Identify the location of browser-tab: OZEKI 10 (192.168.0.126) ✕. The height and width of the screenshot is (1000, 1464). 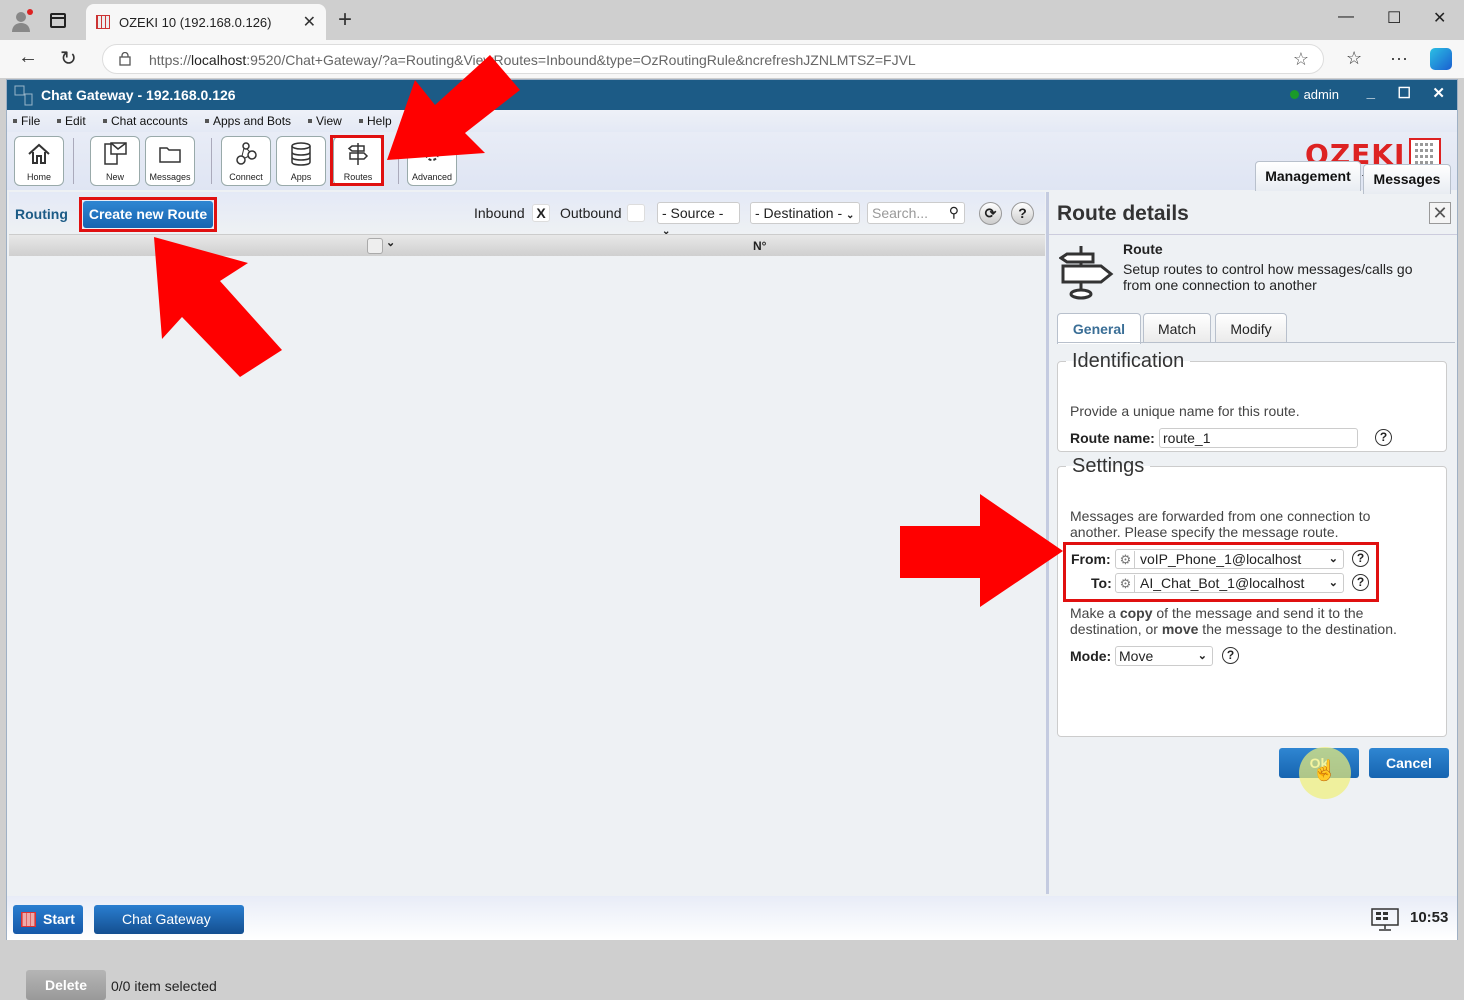
(206, 22).